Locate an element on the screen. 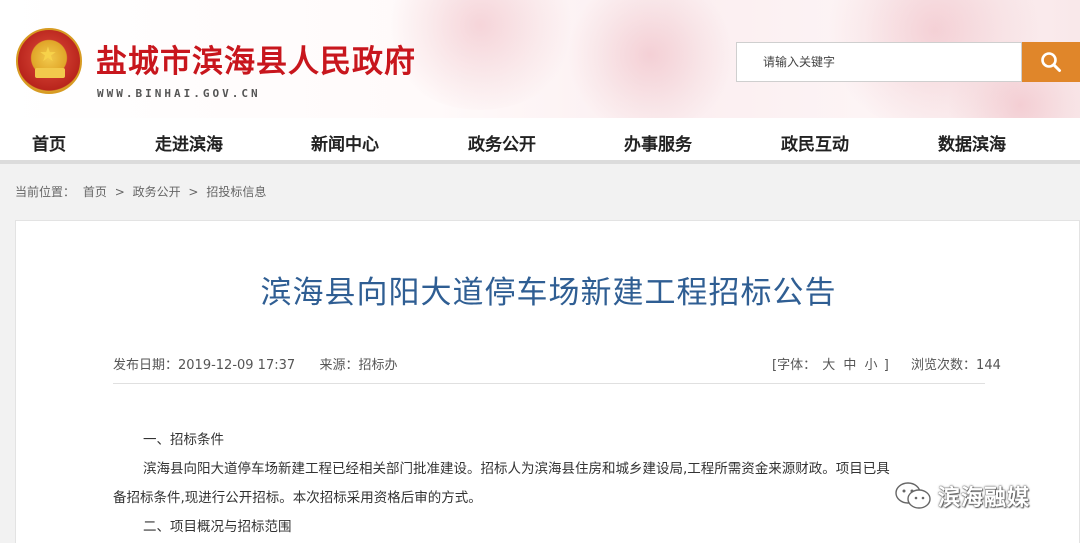 The height and width of the screenshot is (543, 1080). font-size-large: 大 is located at coordinates (828, 365).